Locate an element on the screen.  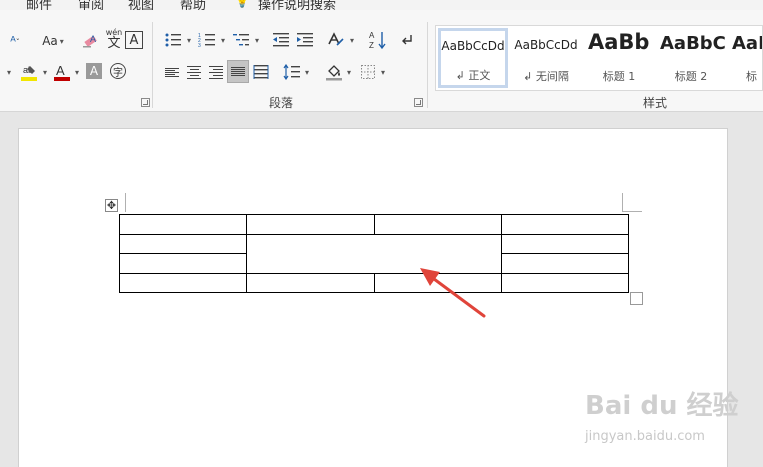
increase-indent-icon is located at coordinates (305, 40).